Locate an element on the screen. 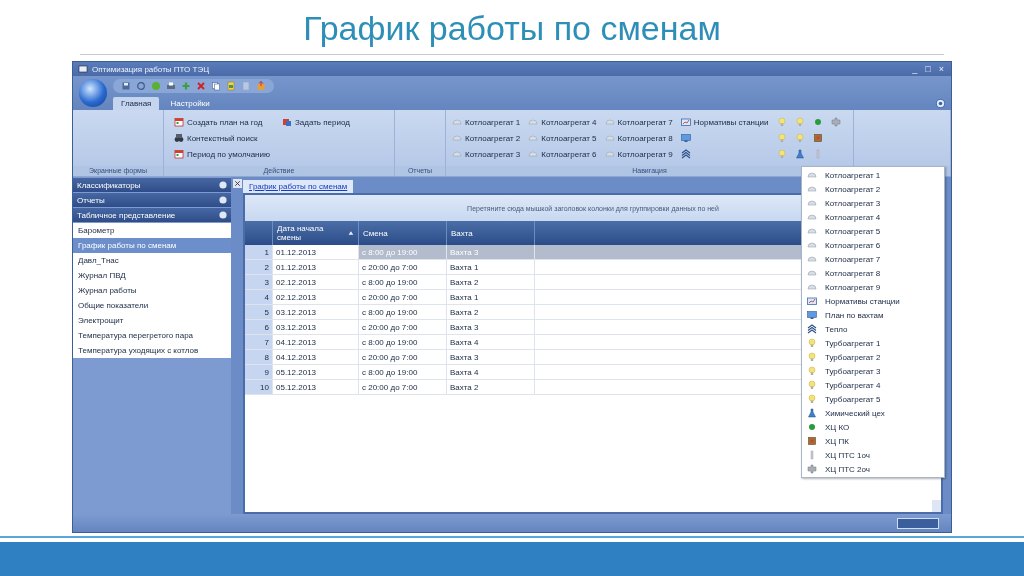 This screenshot has width=1024, height=576. menu-item: ХЦ ПК is located at coordinates (873, 441).